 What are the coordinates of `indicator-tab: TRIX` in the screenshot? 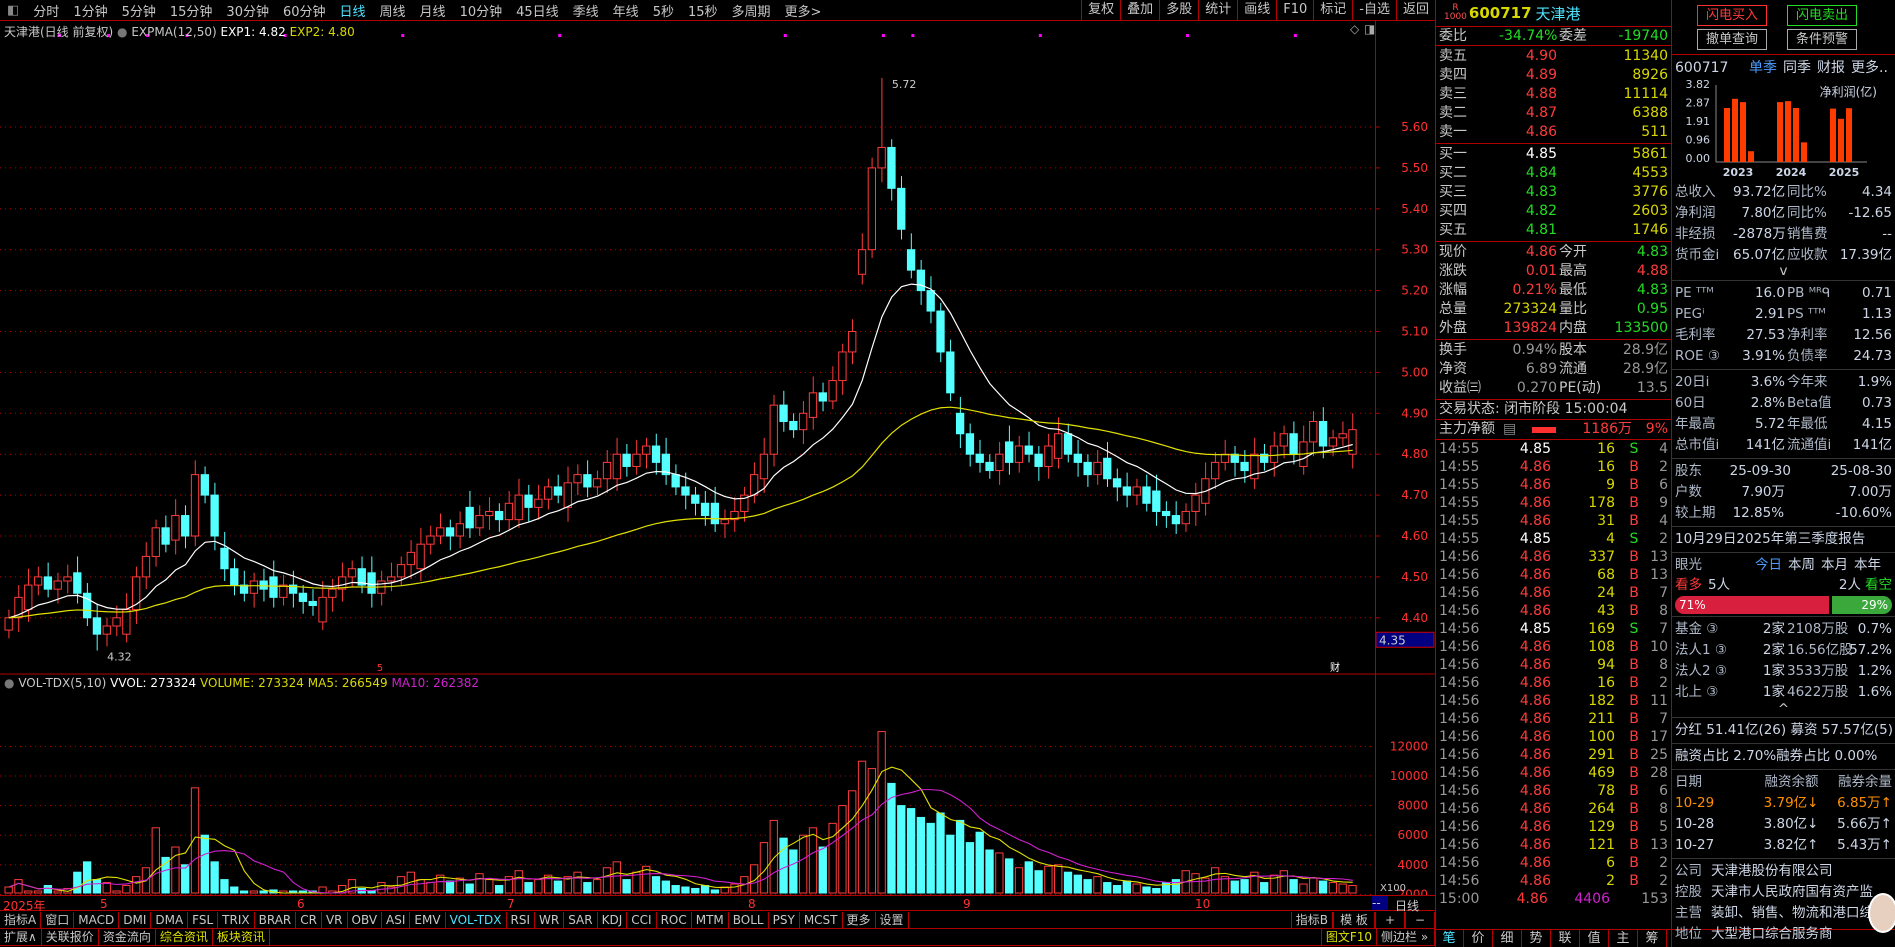 It's located at (236, 920).